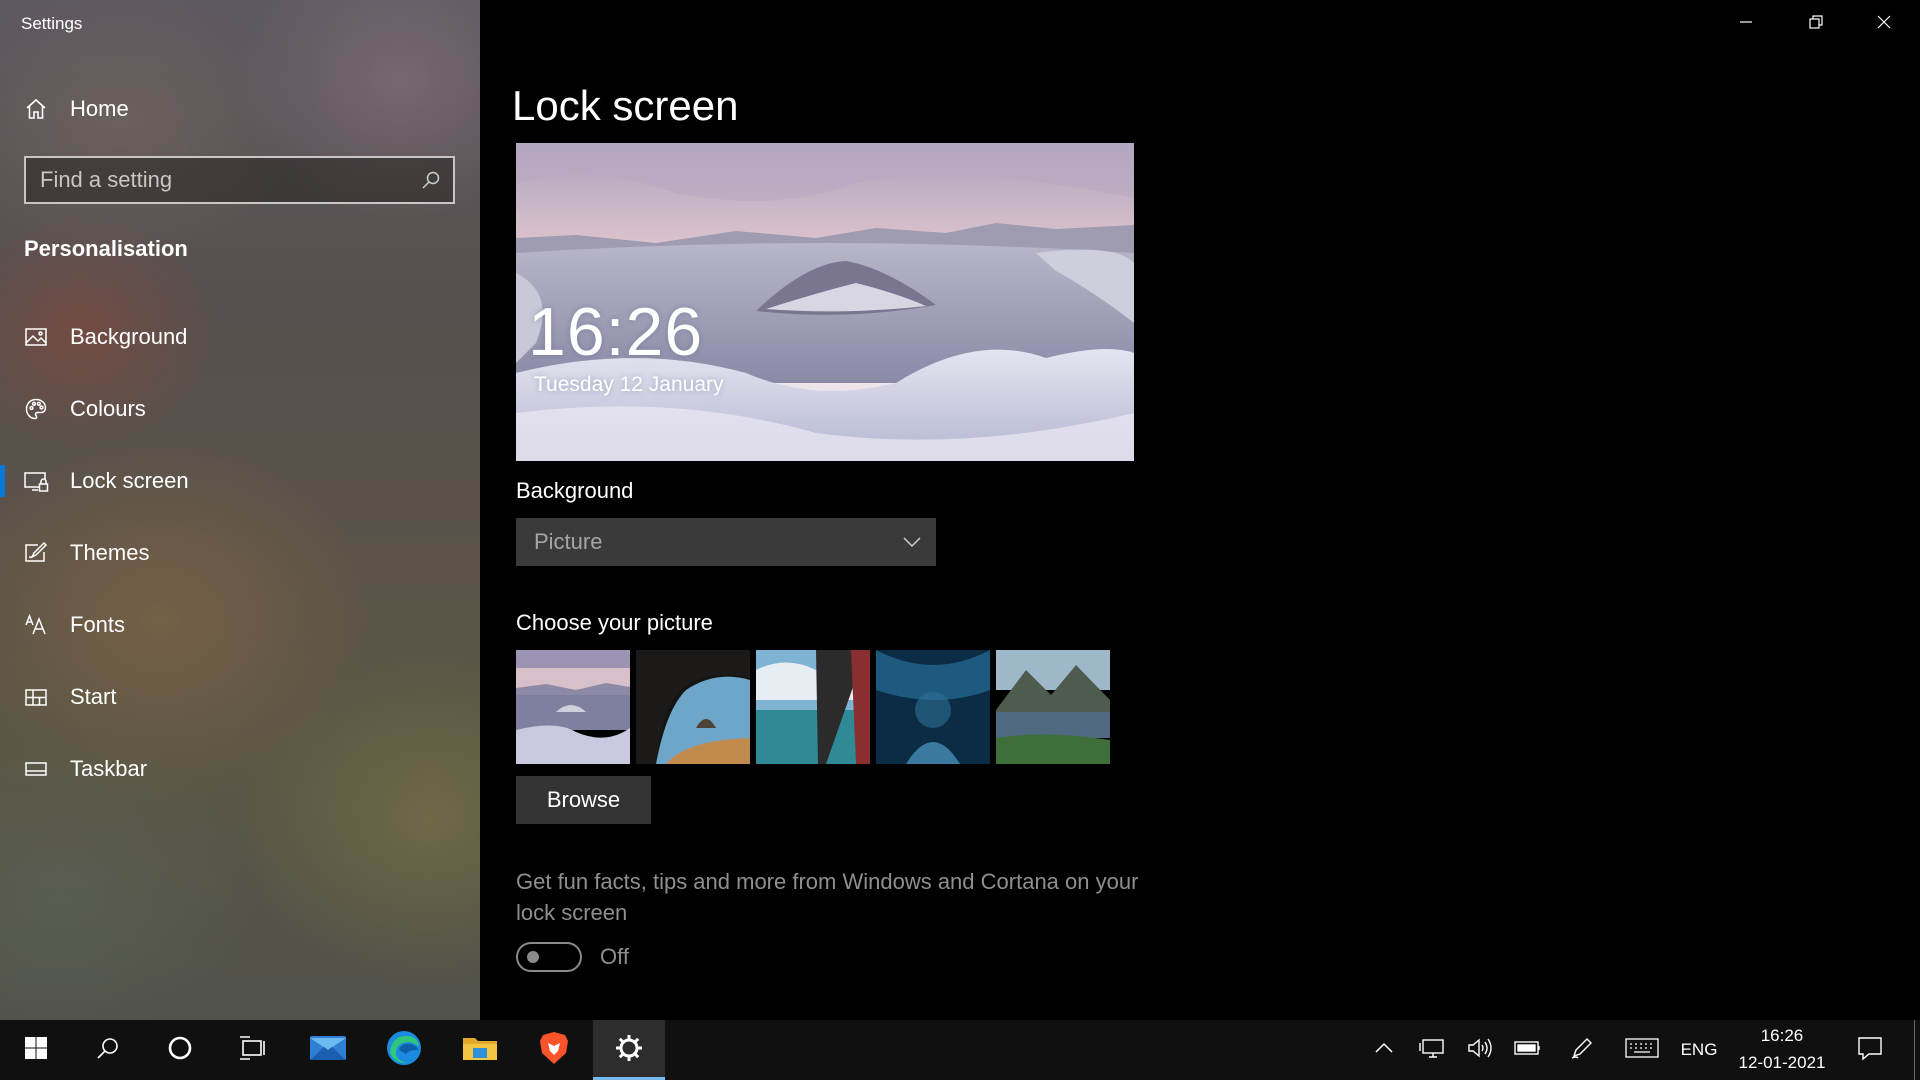  I want to click on clock-time: 16:26, so click(1782, 1036).